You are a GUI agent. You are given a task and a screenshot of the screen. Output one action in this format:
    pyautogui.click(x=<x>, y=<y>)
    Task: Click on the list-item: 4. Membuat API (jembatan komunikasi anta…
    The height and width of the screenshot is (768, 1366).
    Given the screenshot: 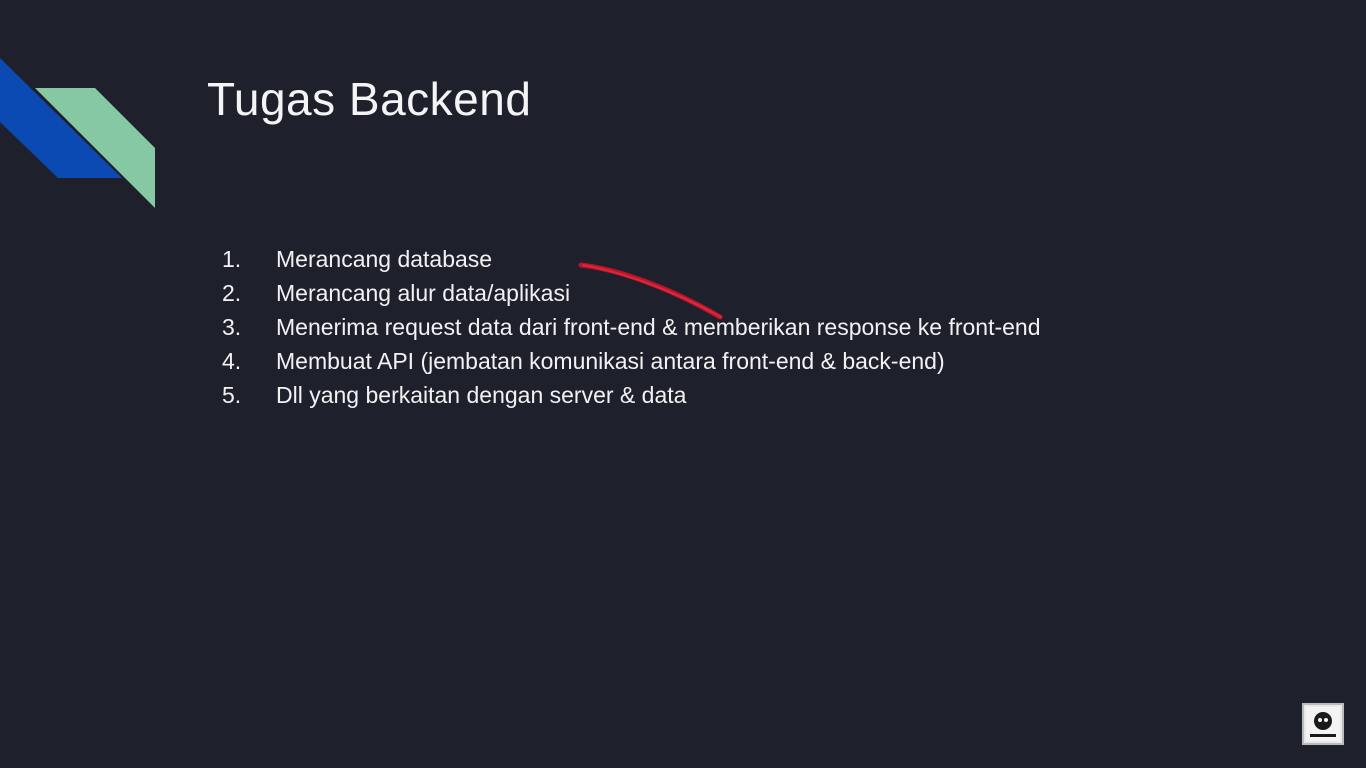 What is the action you would take?
    pyautogui.click(x=631, y=365)
    